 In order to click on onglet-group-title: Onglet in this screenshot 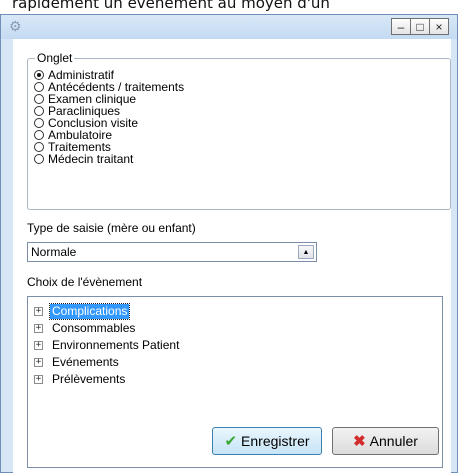, I will do `click(55, 58)`.